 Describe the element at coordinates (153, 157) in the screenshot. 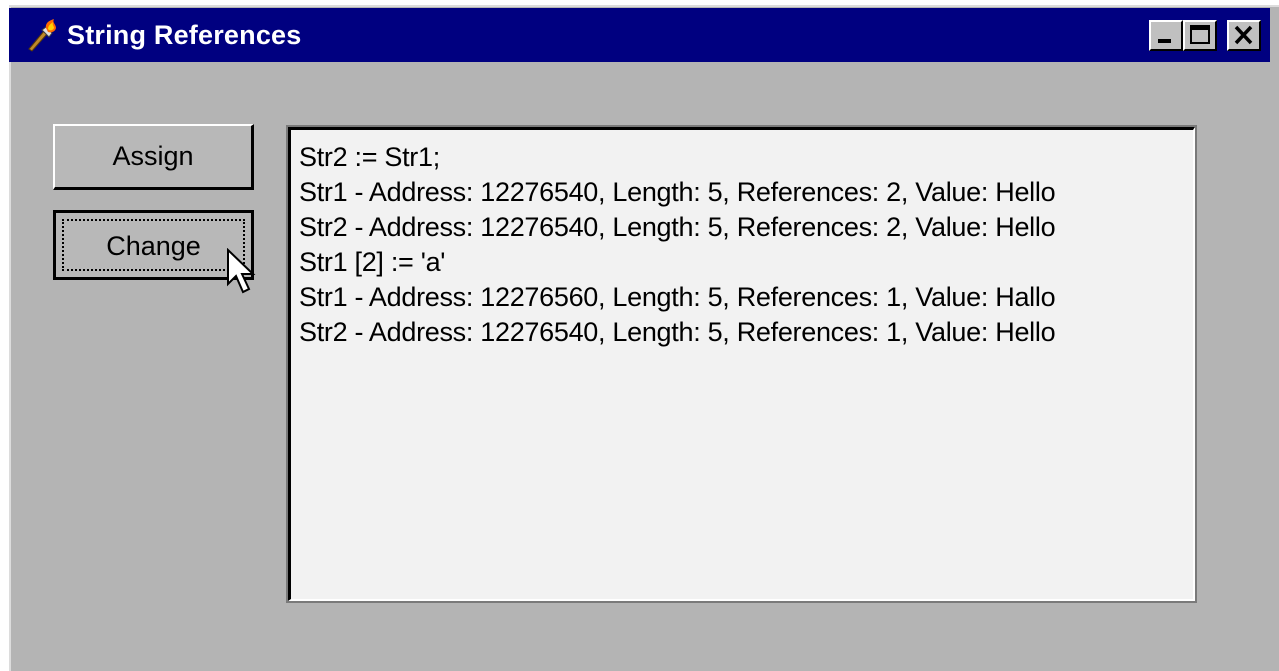

I see `assign-button: Assign` at that location.